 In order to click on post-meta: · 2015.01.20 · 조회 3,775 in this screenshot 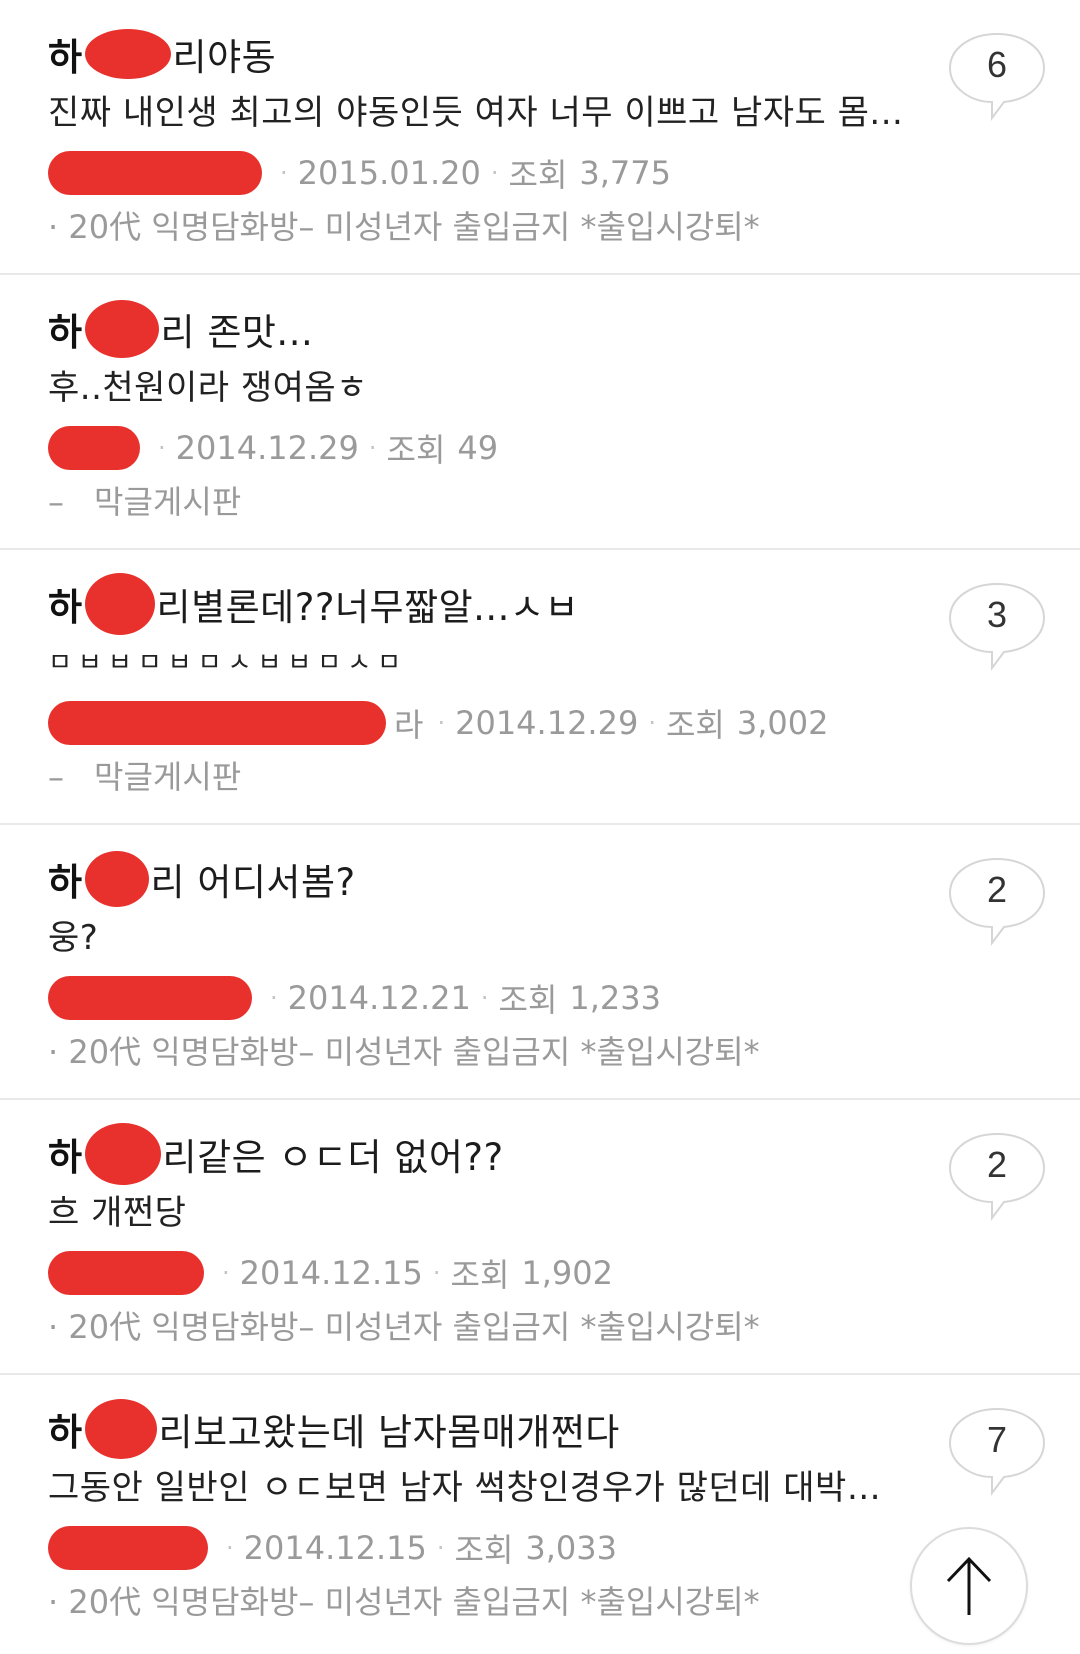, I will do `click(478, 173)`.